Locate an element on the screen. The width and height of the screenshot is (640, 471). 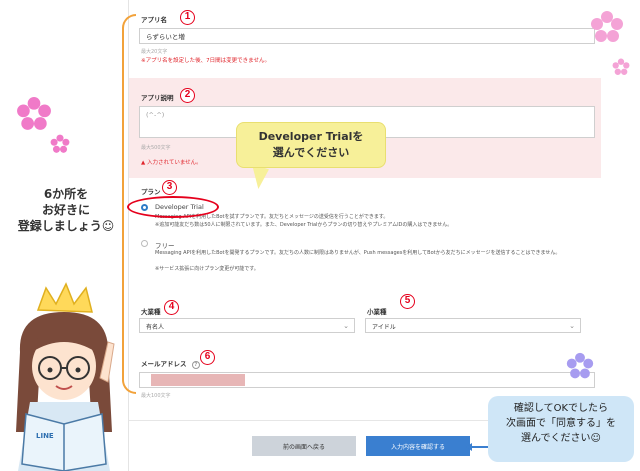
annotation-number-4: 4 is located at coordinates (171, 307).